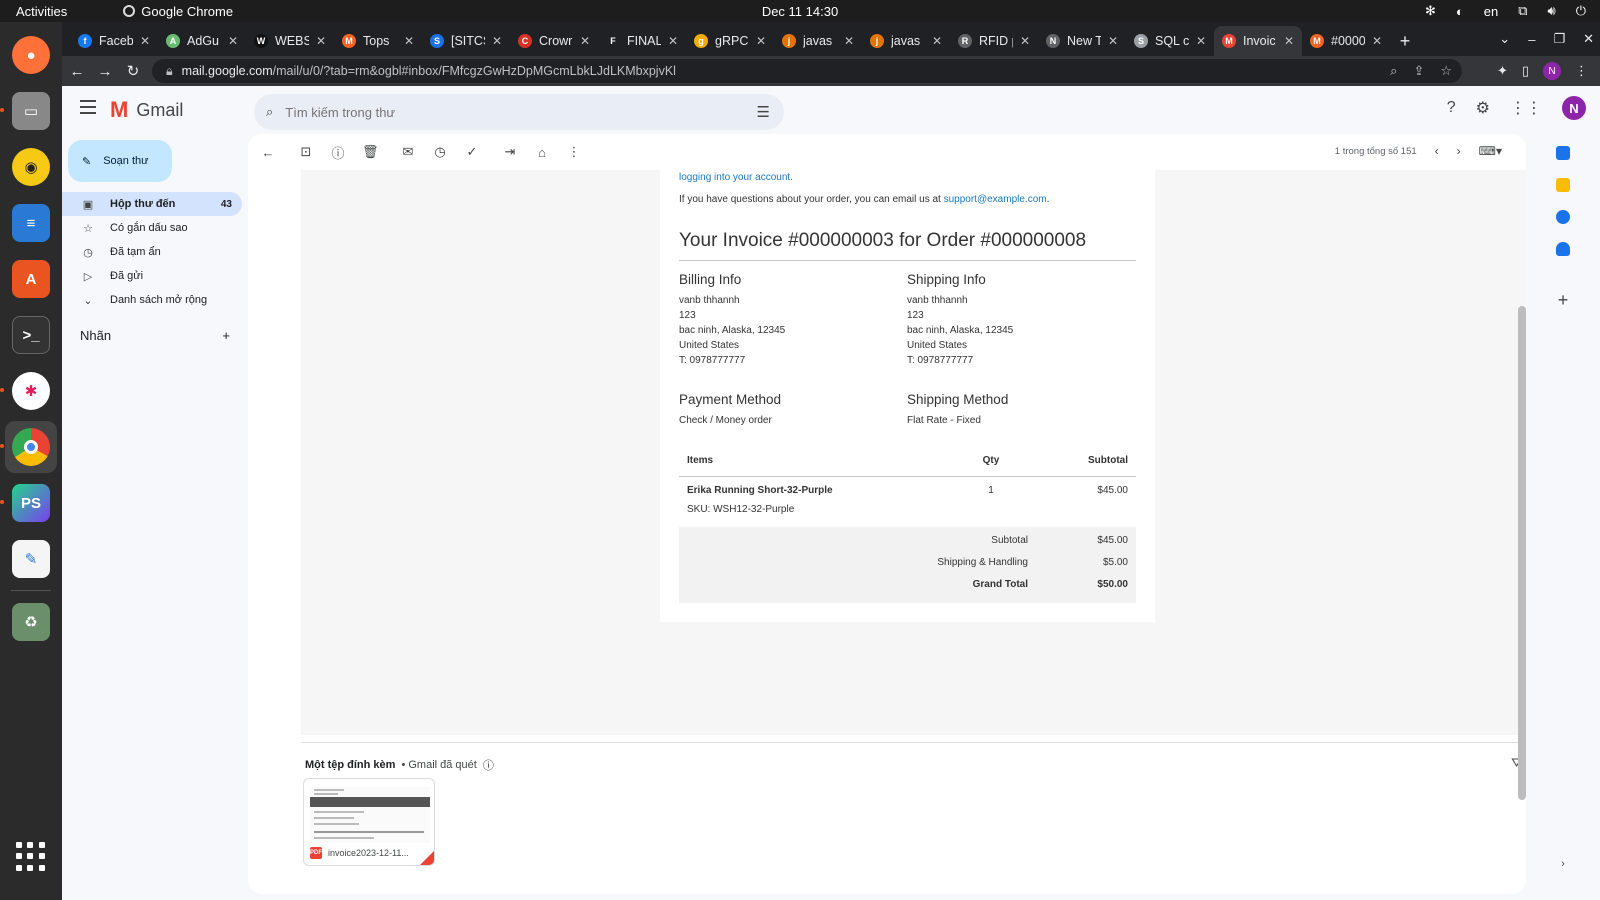 The height and width of the screenshot is (900, 1600). I want to click on tab: A AdGu ✕, so click(202, 41).